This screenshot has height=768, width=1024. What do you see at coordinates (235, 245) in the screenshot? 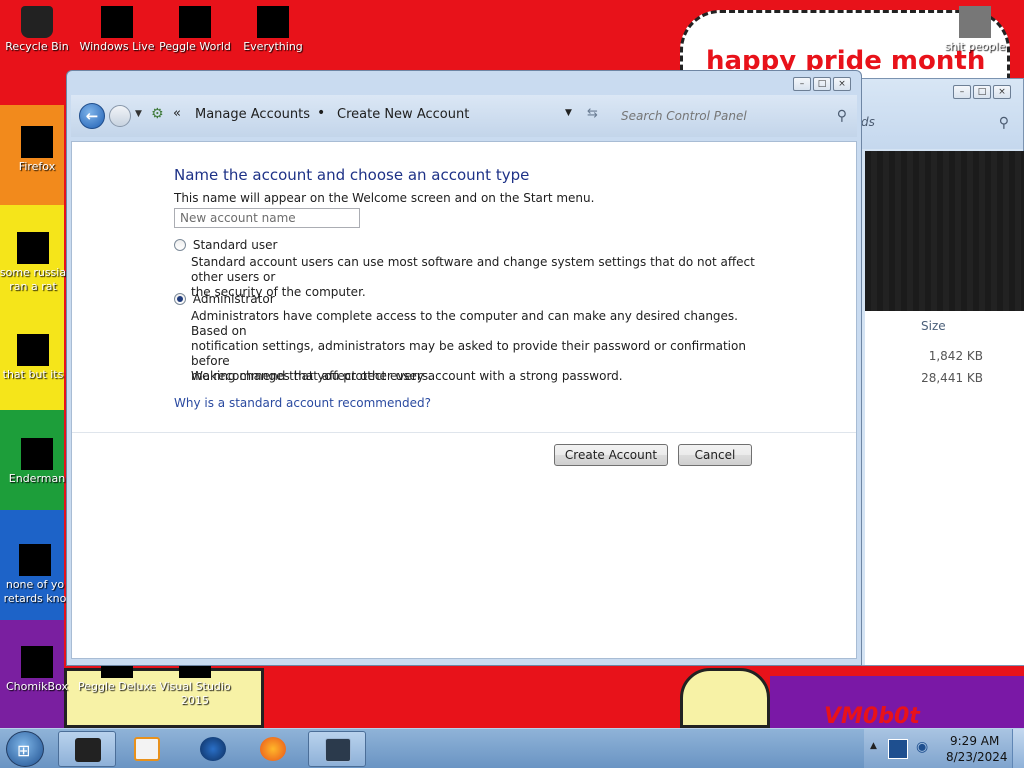
I see `standard-user-label: Standard user` at bounding box center [235, 245].